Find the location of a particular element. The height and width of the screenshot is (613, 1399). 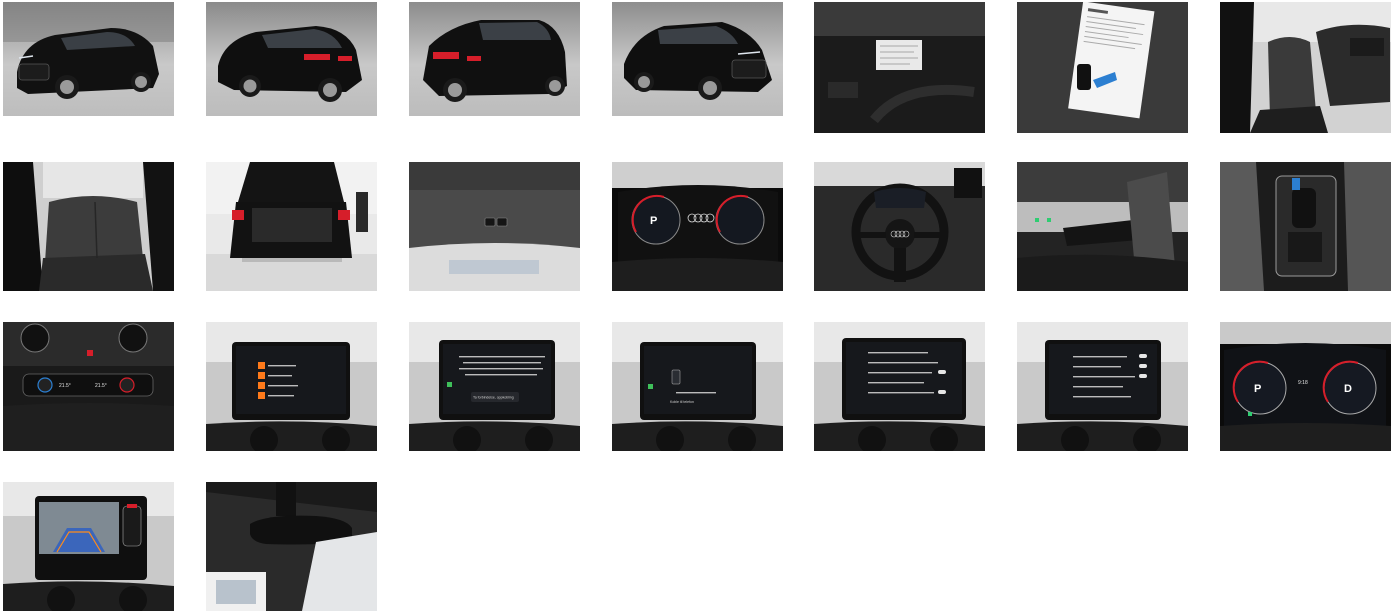

steering-wheel-photo is located at coordinates (899, 226).